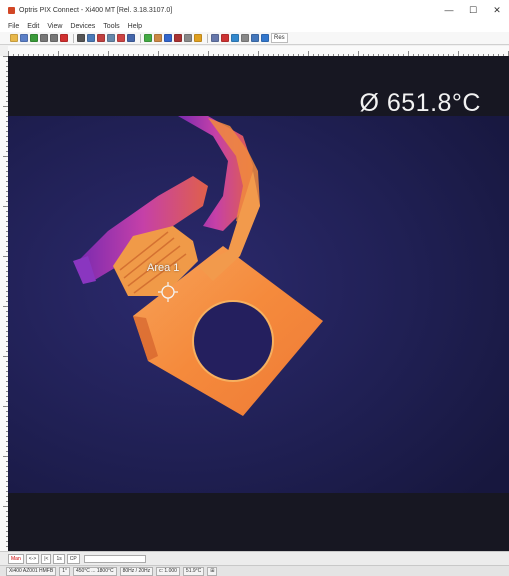 This screenshot has height=576, width=509. Describe the element at coordinates (101, 38) in the screenshot. I see `layout-icon` at that location.